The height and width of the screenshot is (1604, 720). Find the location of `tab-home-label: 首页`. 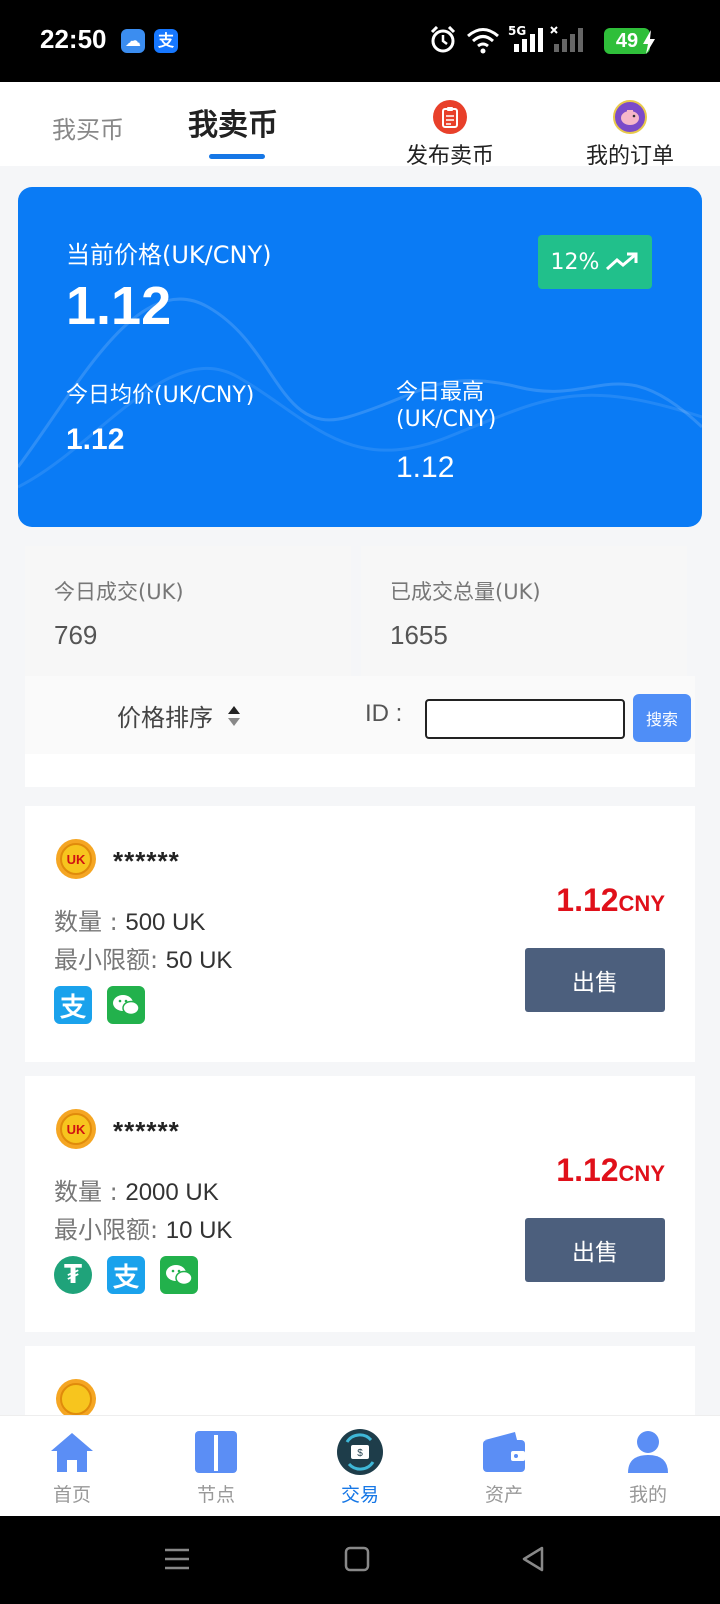

tab-home-label: 首页 is located at coordinates (71, 1495).